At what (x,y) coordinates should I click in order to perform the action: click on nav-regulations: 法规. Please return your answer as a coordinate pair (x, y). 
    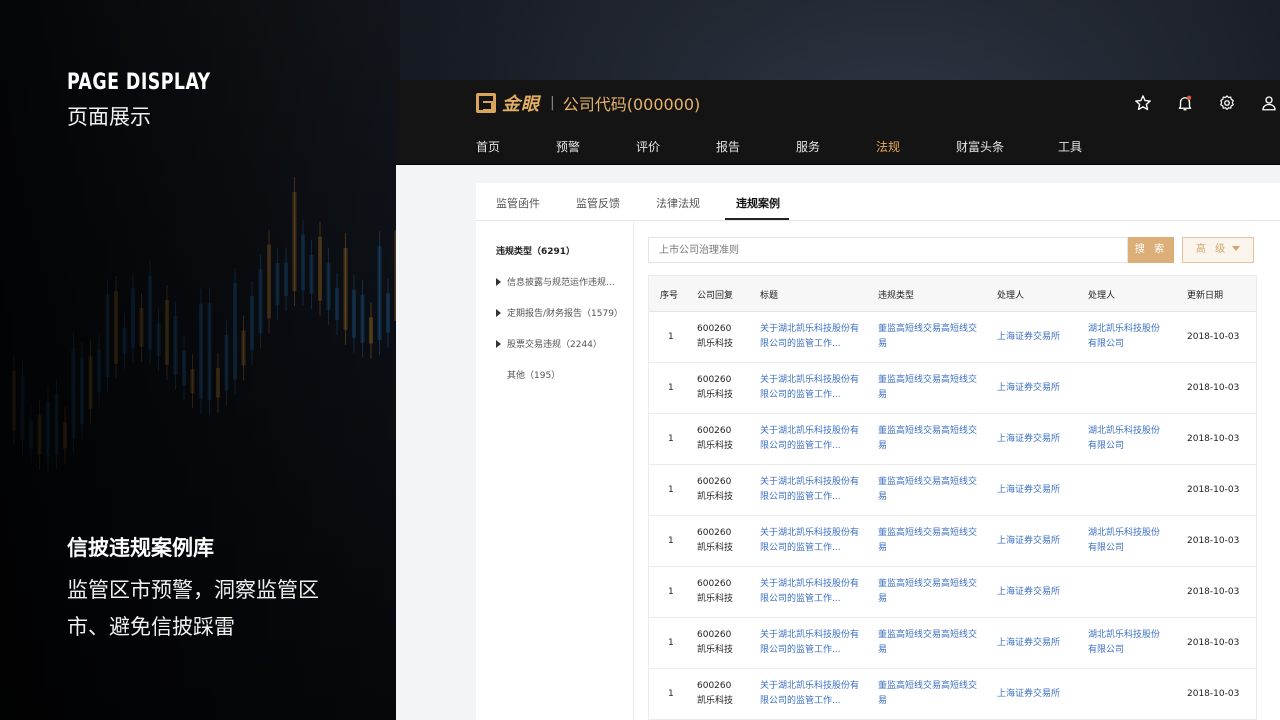
    Looking at the image, I should click on (888, 146).